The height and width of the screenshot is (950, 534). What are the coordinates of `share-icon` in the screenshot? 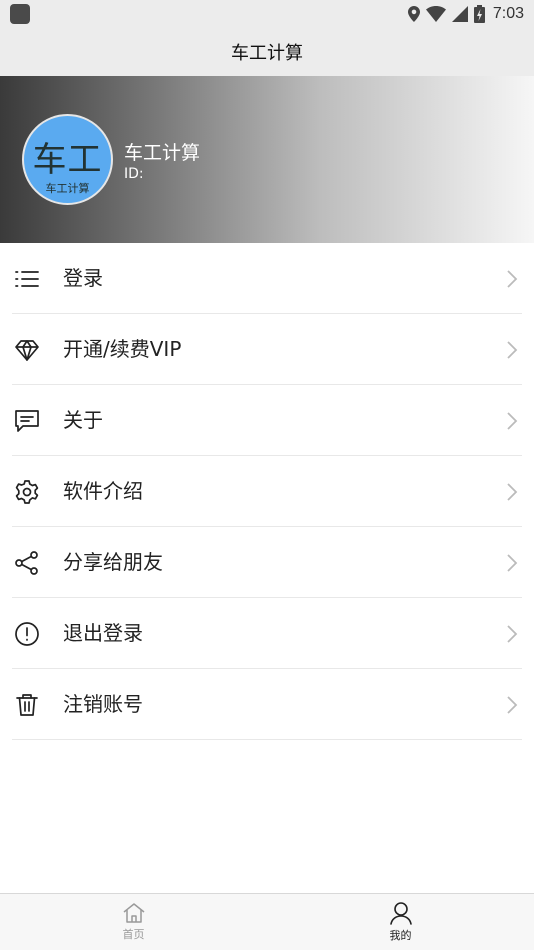 It's located at (26, 563).